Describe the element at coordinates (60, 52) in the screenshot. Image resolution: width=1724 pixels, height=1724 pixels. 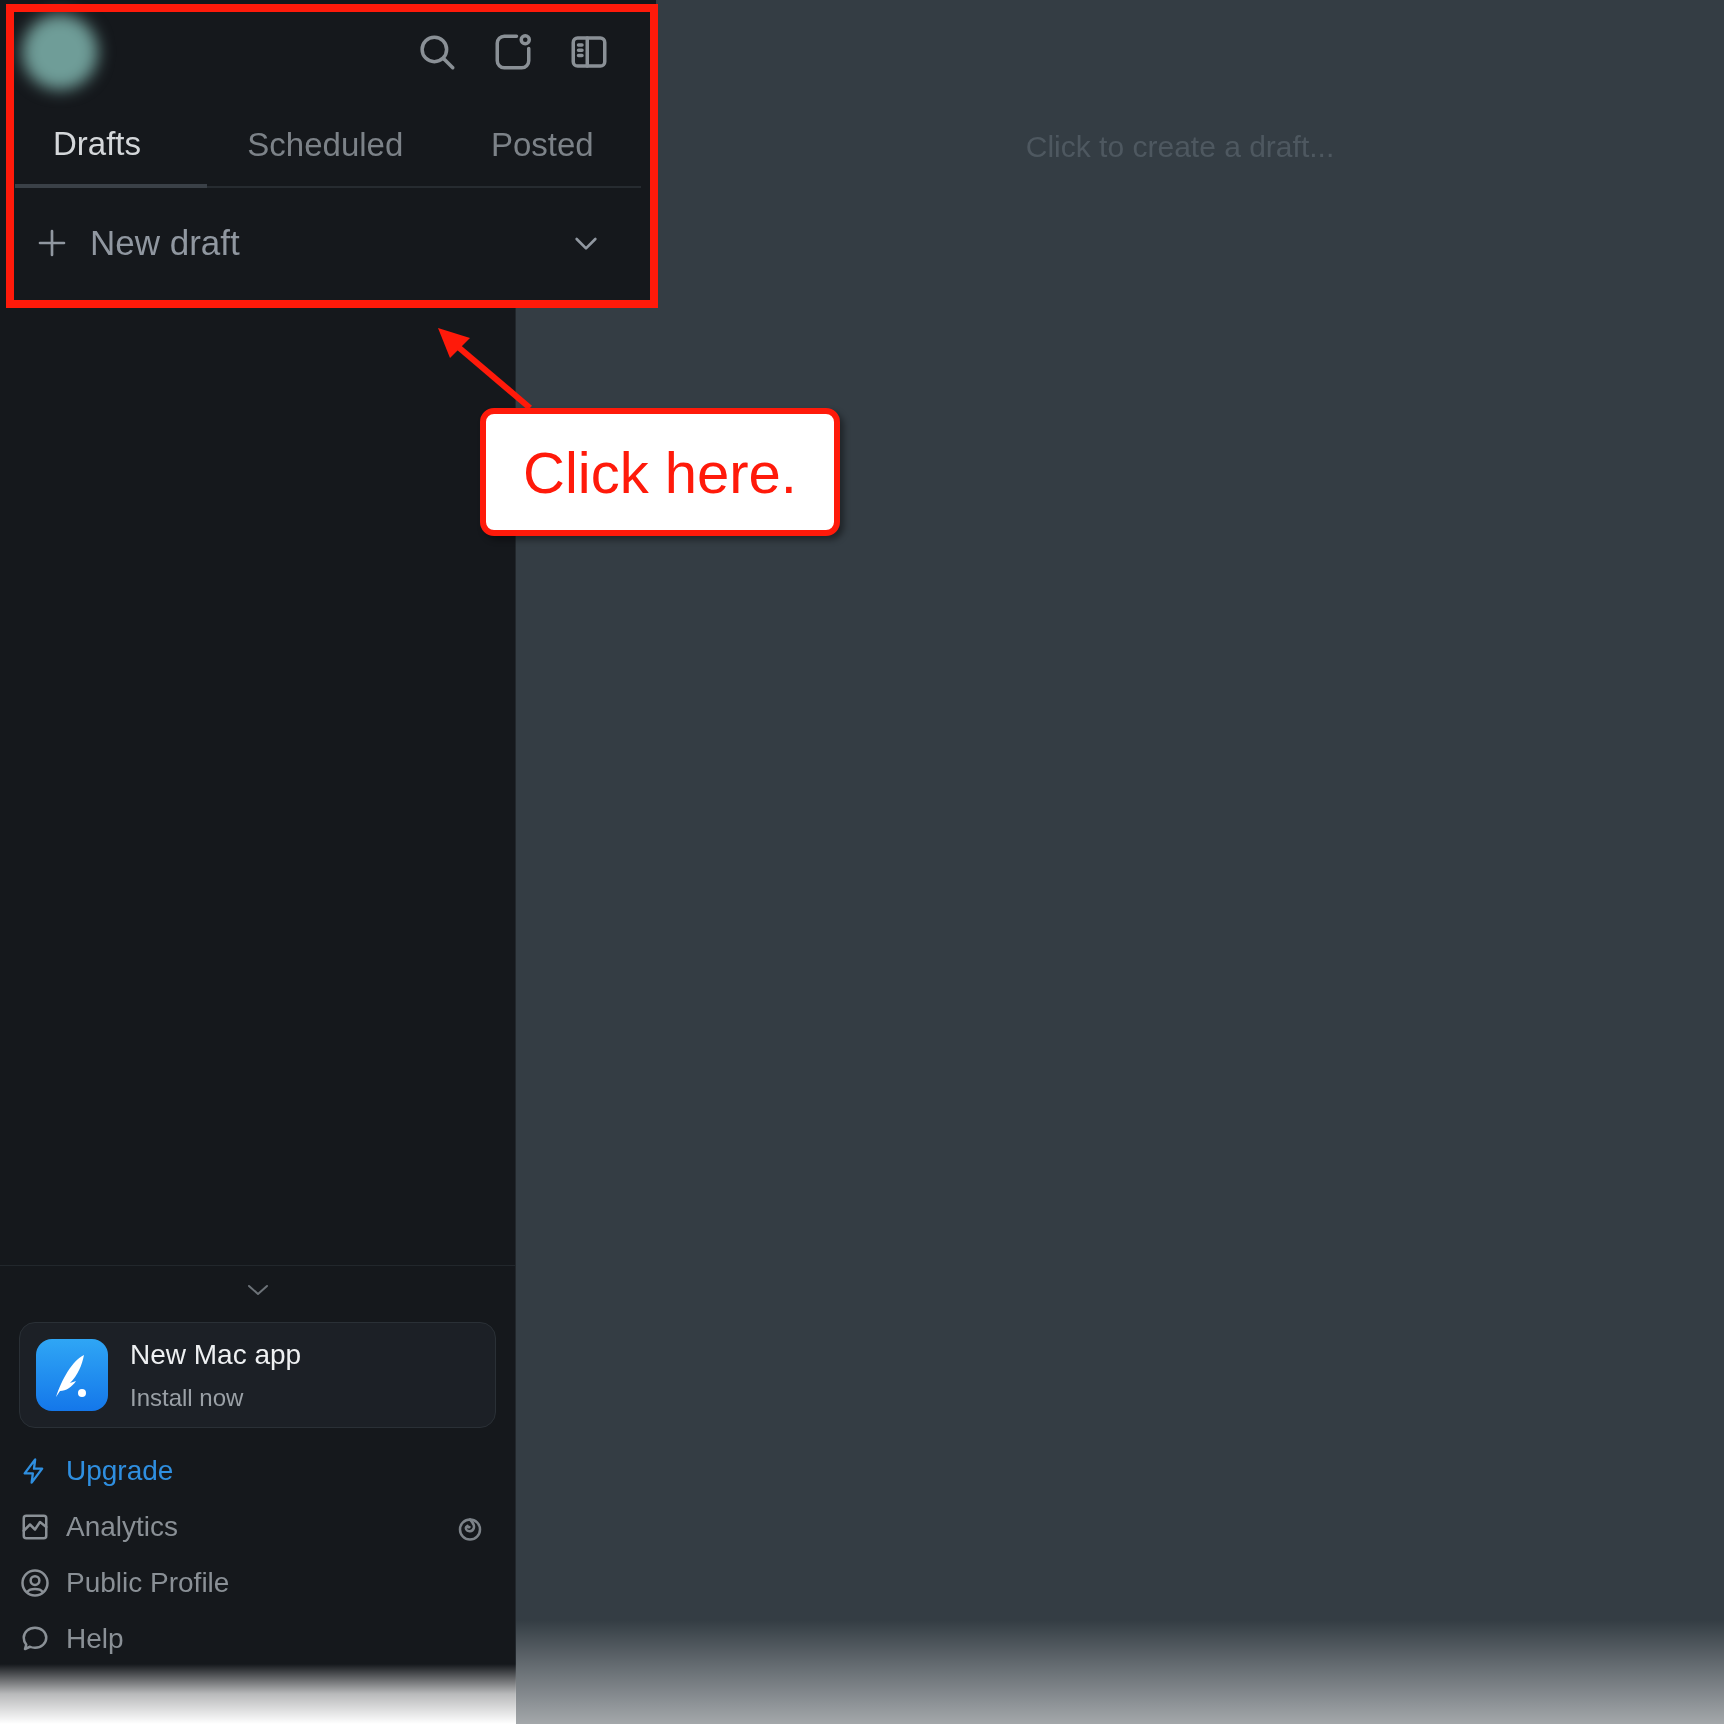
I see `avatar-icon` at that location.